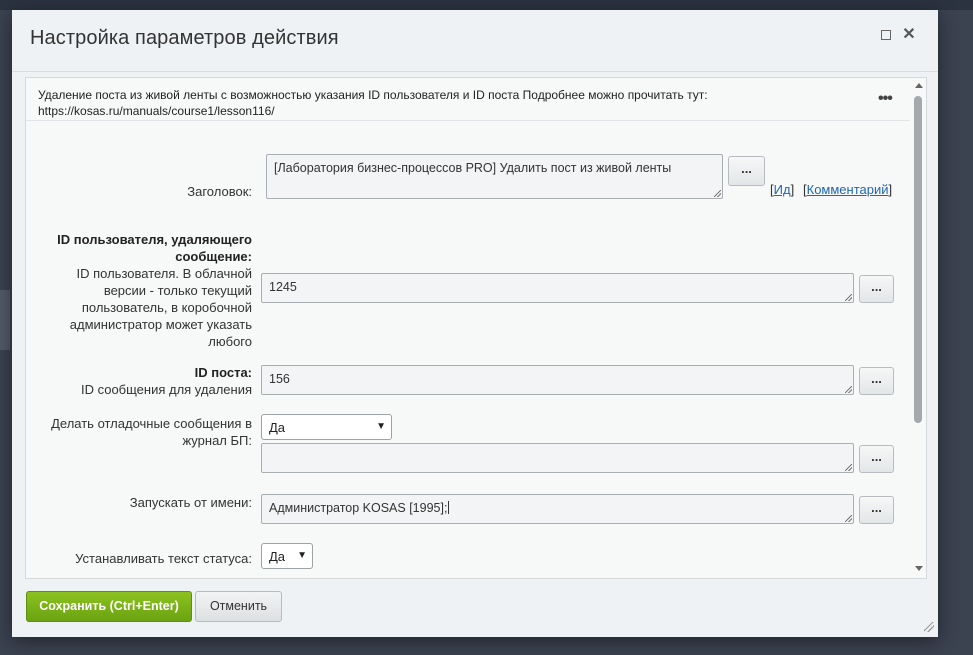 The image size is (973, 655). I want to click on id-link-wrap: [Ид], so click(782, 189).